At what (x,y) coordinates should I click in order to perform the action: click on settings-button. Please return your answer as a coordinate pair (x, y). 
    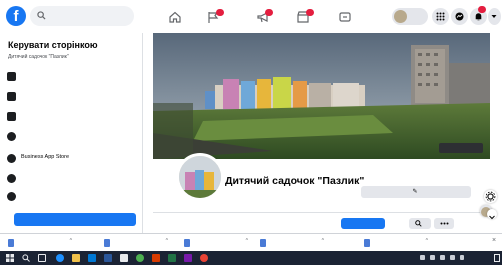
    Looking at the image, I should click on (490, 196).